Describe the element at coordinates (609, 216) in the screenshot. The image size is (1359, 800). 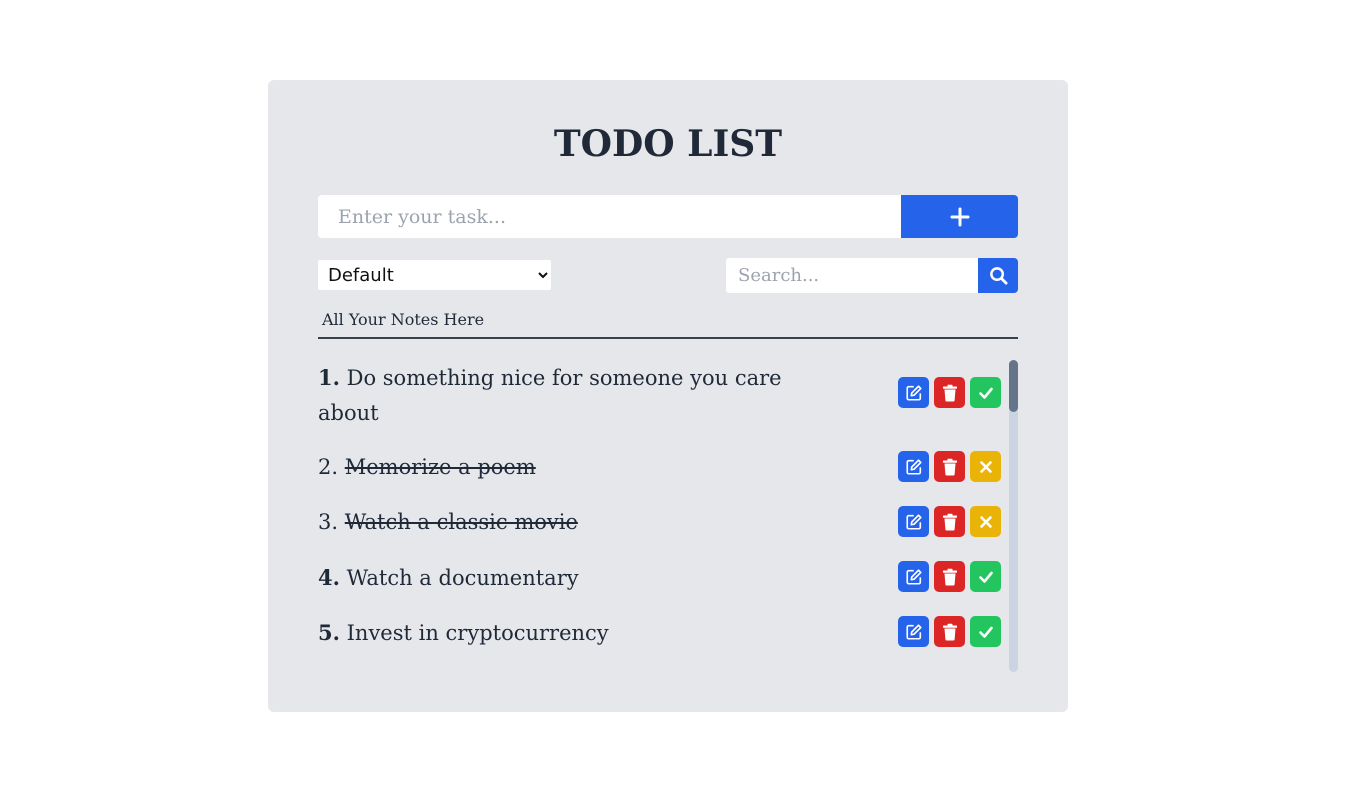
I see `task-input` at that location.